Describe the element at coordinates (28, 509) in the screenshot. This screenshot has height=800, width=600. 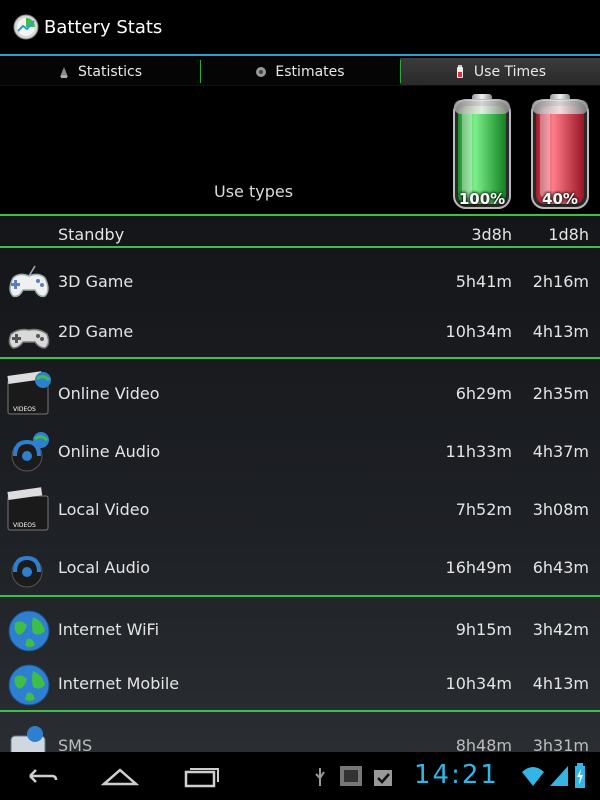
I see `local-video-icon: VIDEOS` at that location.